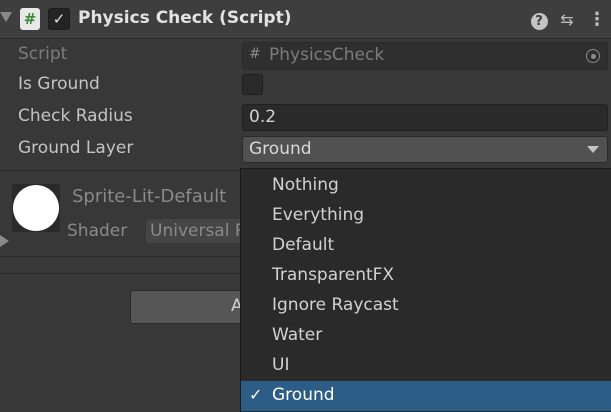 The height and width of the screenshot is (412, 611). I want to click on checkmark-icon: ✓, so click(256, 394).